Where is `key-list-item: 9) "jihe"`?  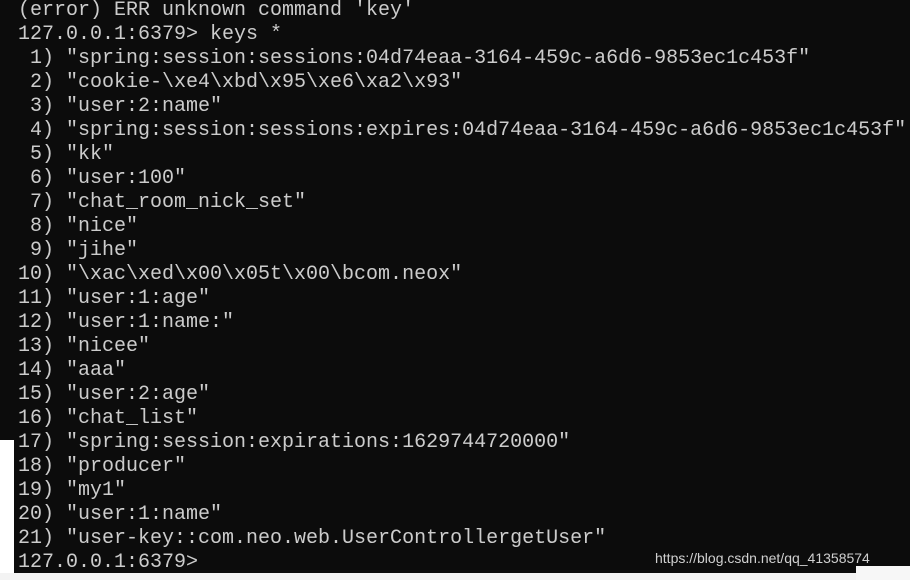
key-list-item: 9) "jihe" is located at coordinates (78, 250).